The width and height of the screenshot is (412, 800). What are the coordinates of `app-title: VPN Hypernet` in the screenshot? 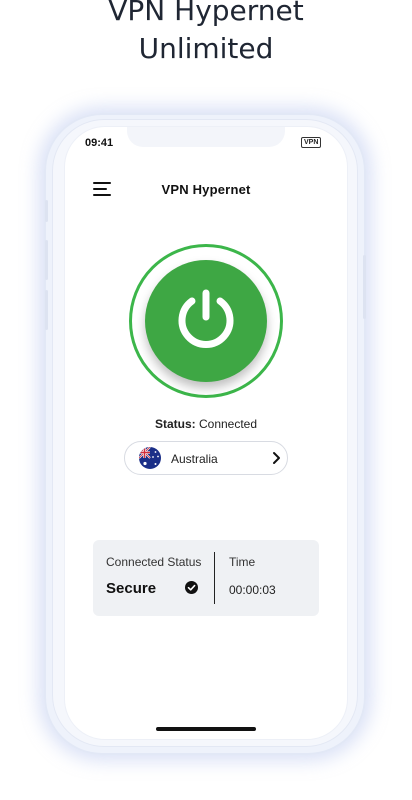 It's located at (206, 189).